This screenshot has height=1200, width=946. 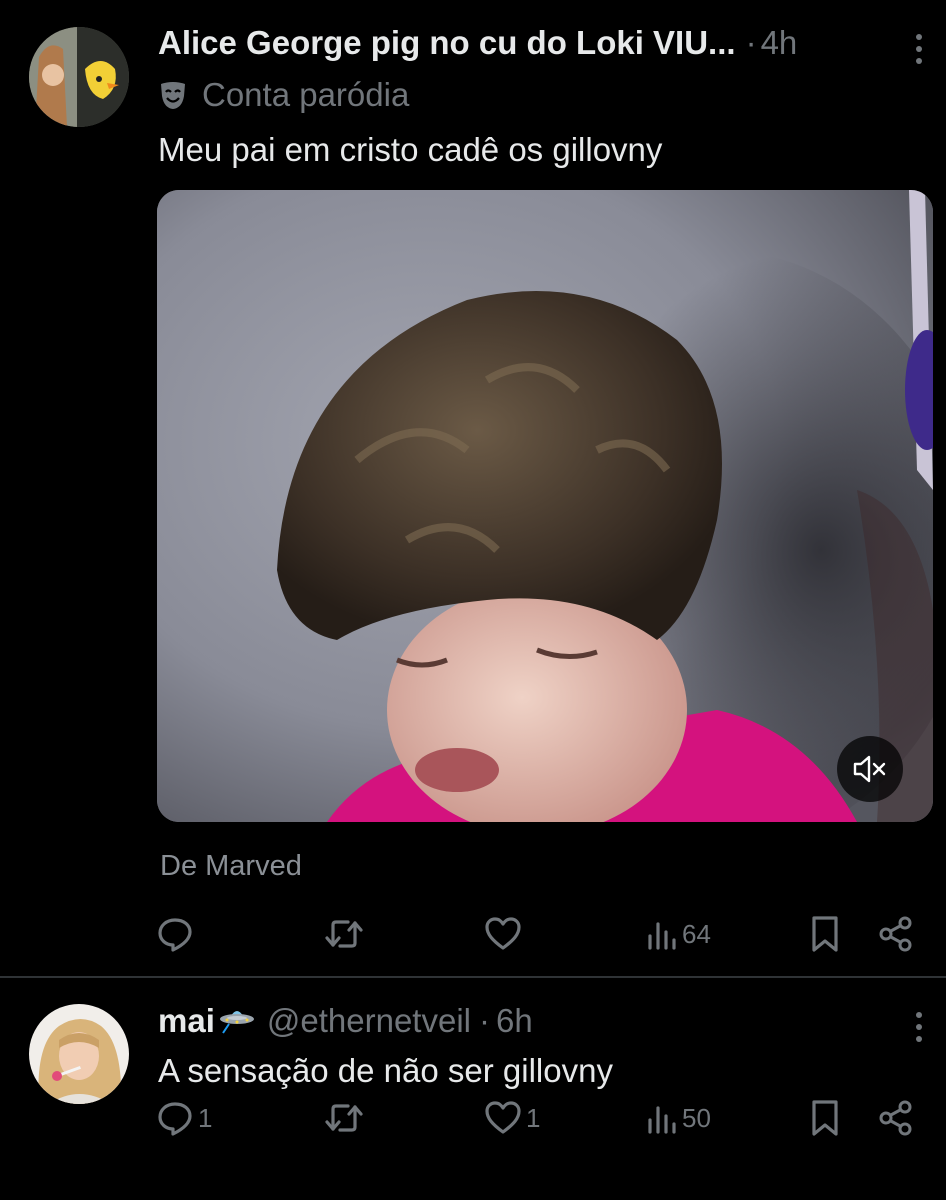 I want to click on tweet-actions: 1 1 50, so click(x=536, y=1118).